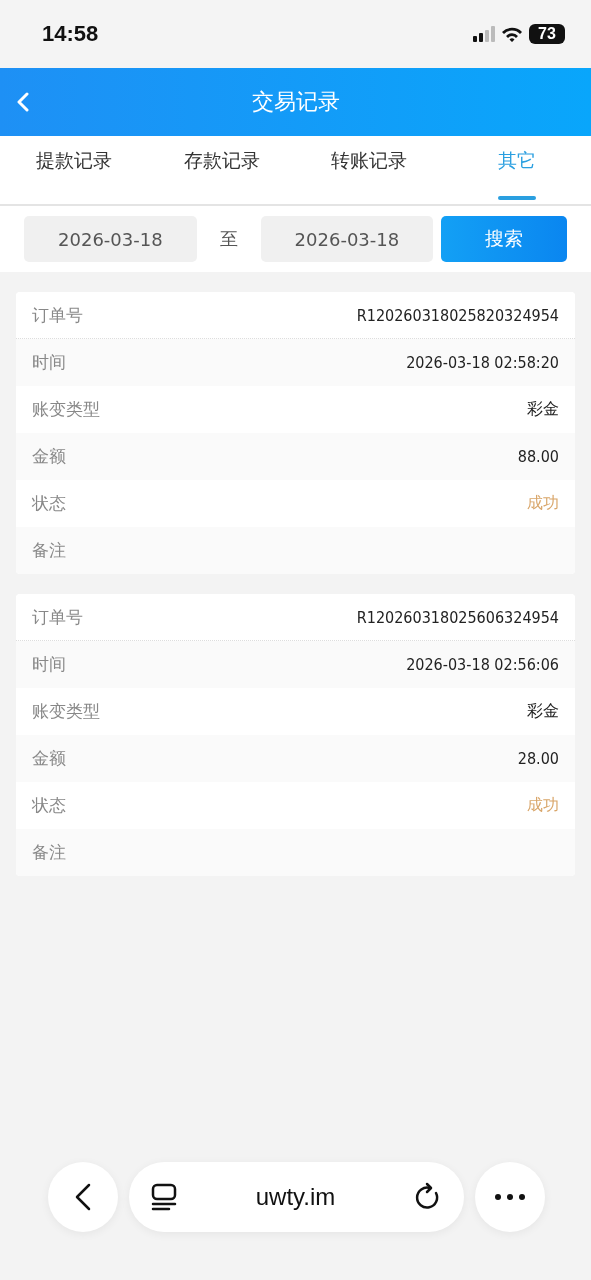  What do you see at coordinates (164, 1197) in the screenshot?
I see `tabs-icon` at bounding box center [164, 1197].